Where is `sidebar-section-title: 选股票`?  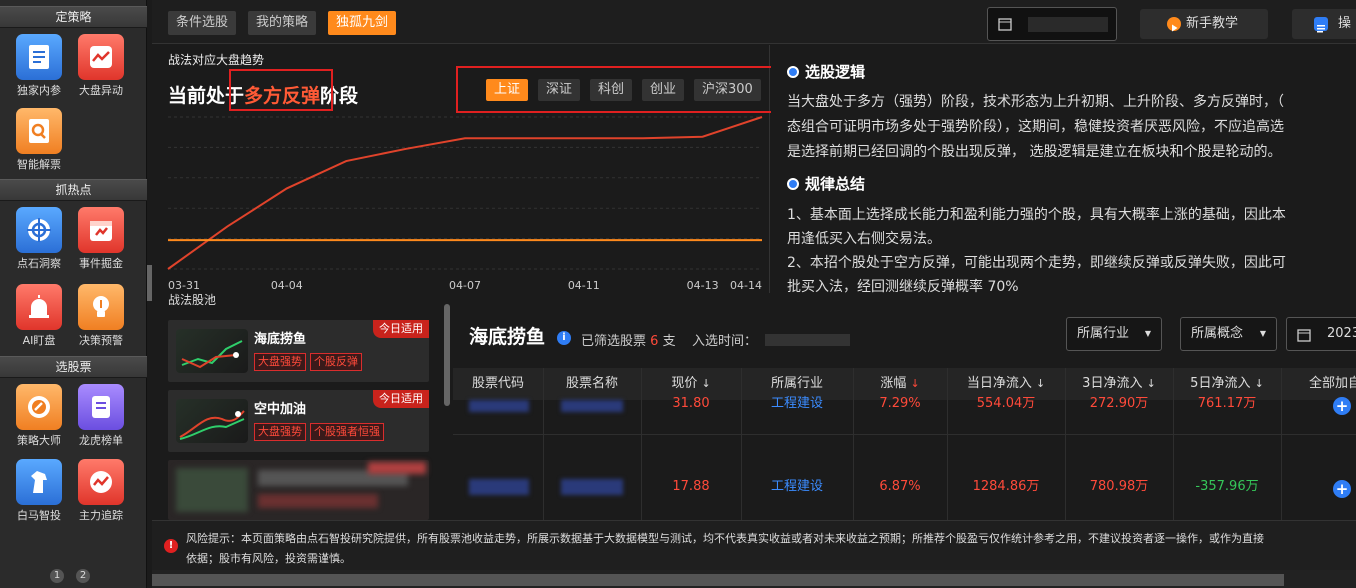 sidebar-section-title: 选股票 is located at coordinates (73, 367).